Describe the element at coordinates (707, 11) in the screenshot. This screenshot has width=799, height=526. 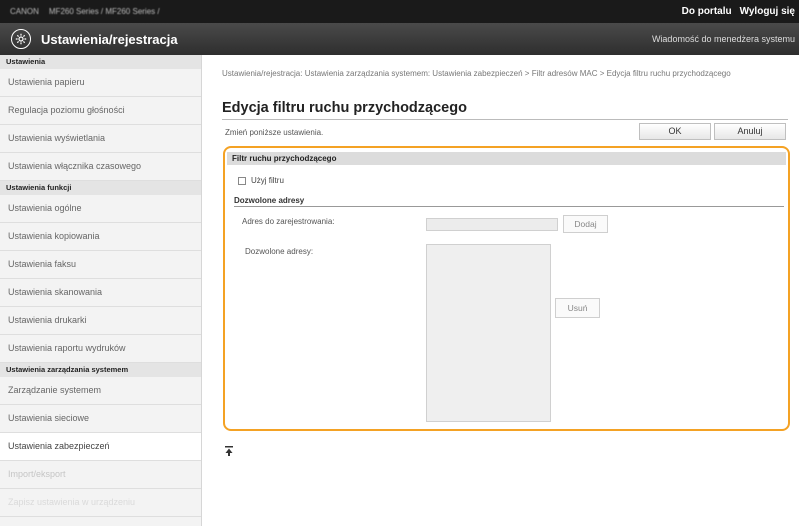
I see `portal-link: Do portalu` at that location.